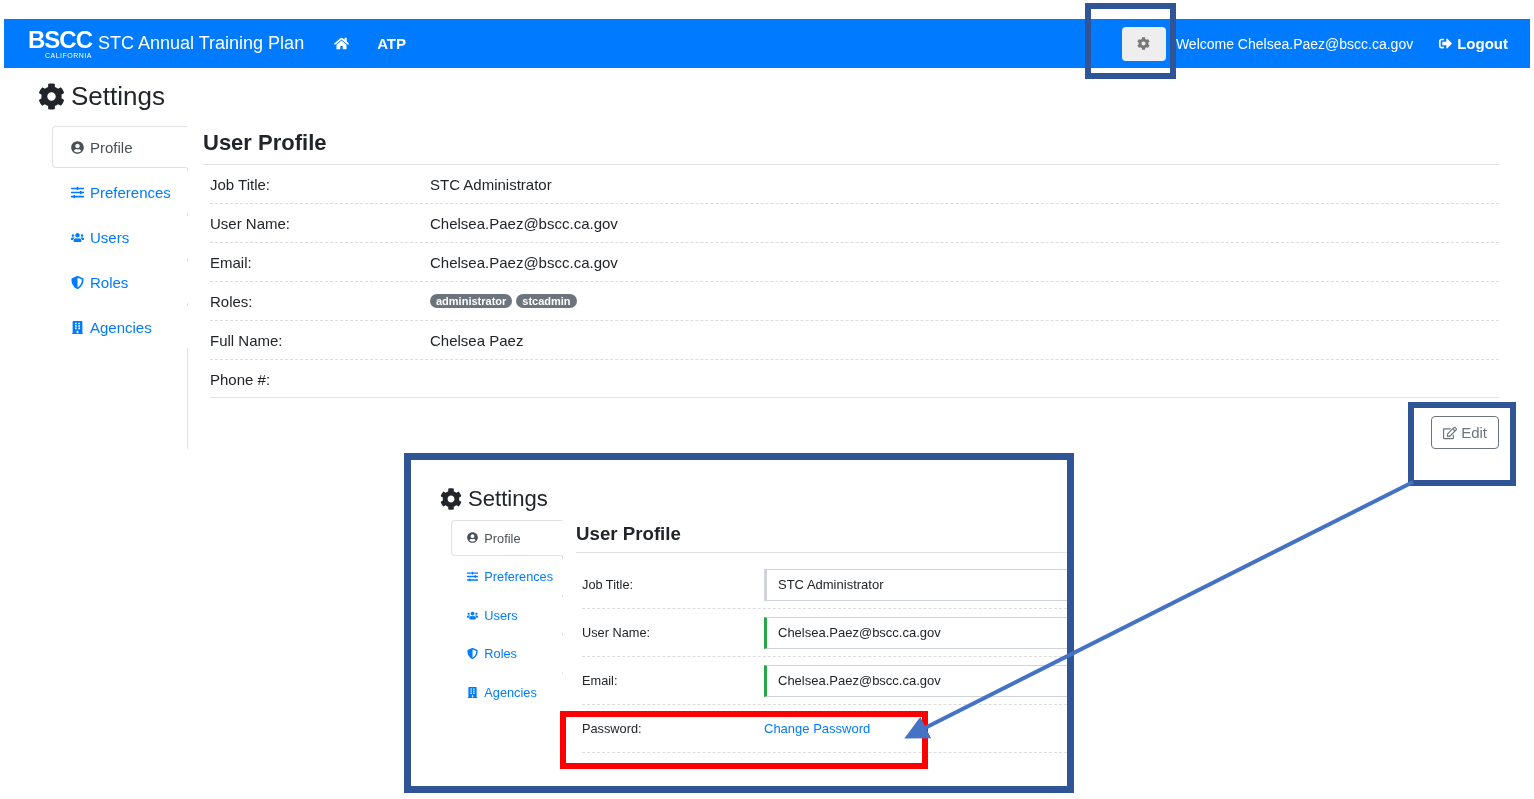  I want to click on app-title: STC Annual Training Plan, so click(201, 43).